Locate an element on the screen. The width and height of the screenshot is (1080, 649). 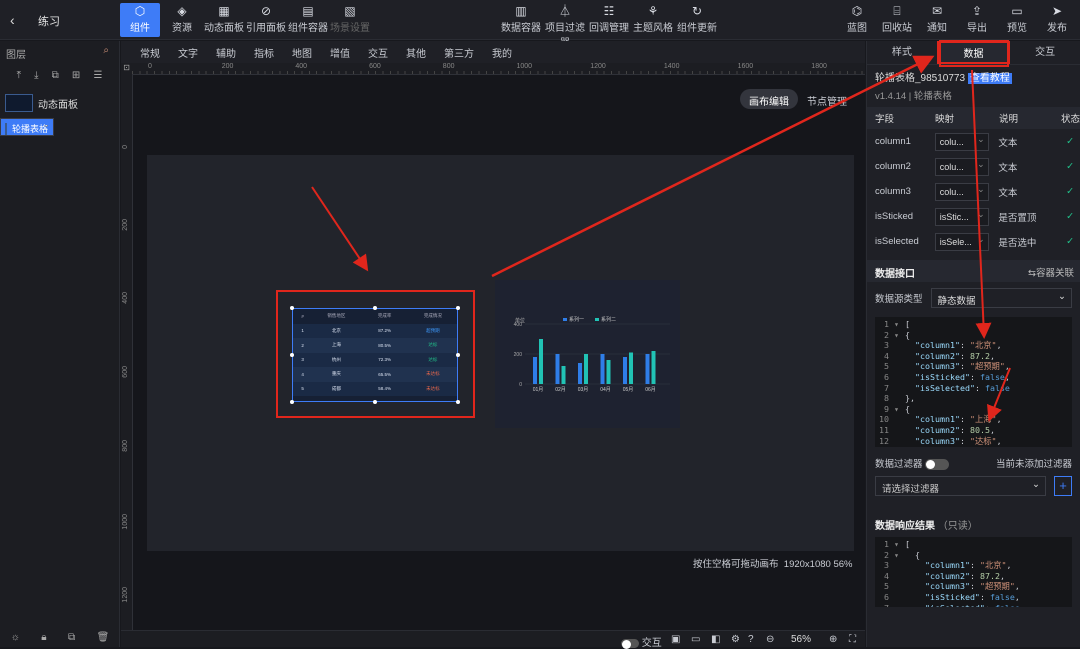
canvas-edit-button: 画布编辑 is located at coordinates (769, 99).